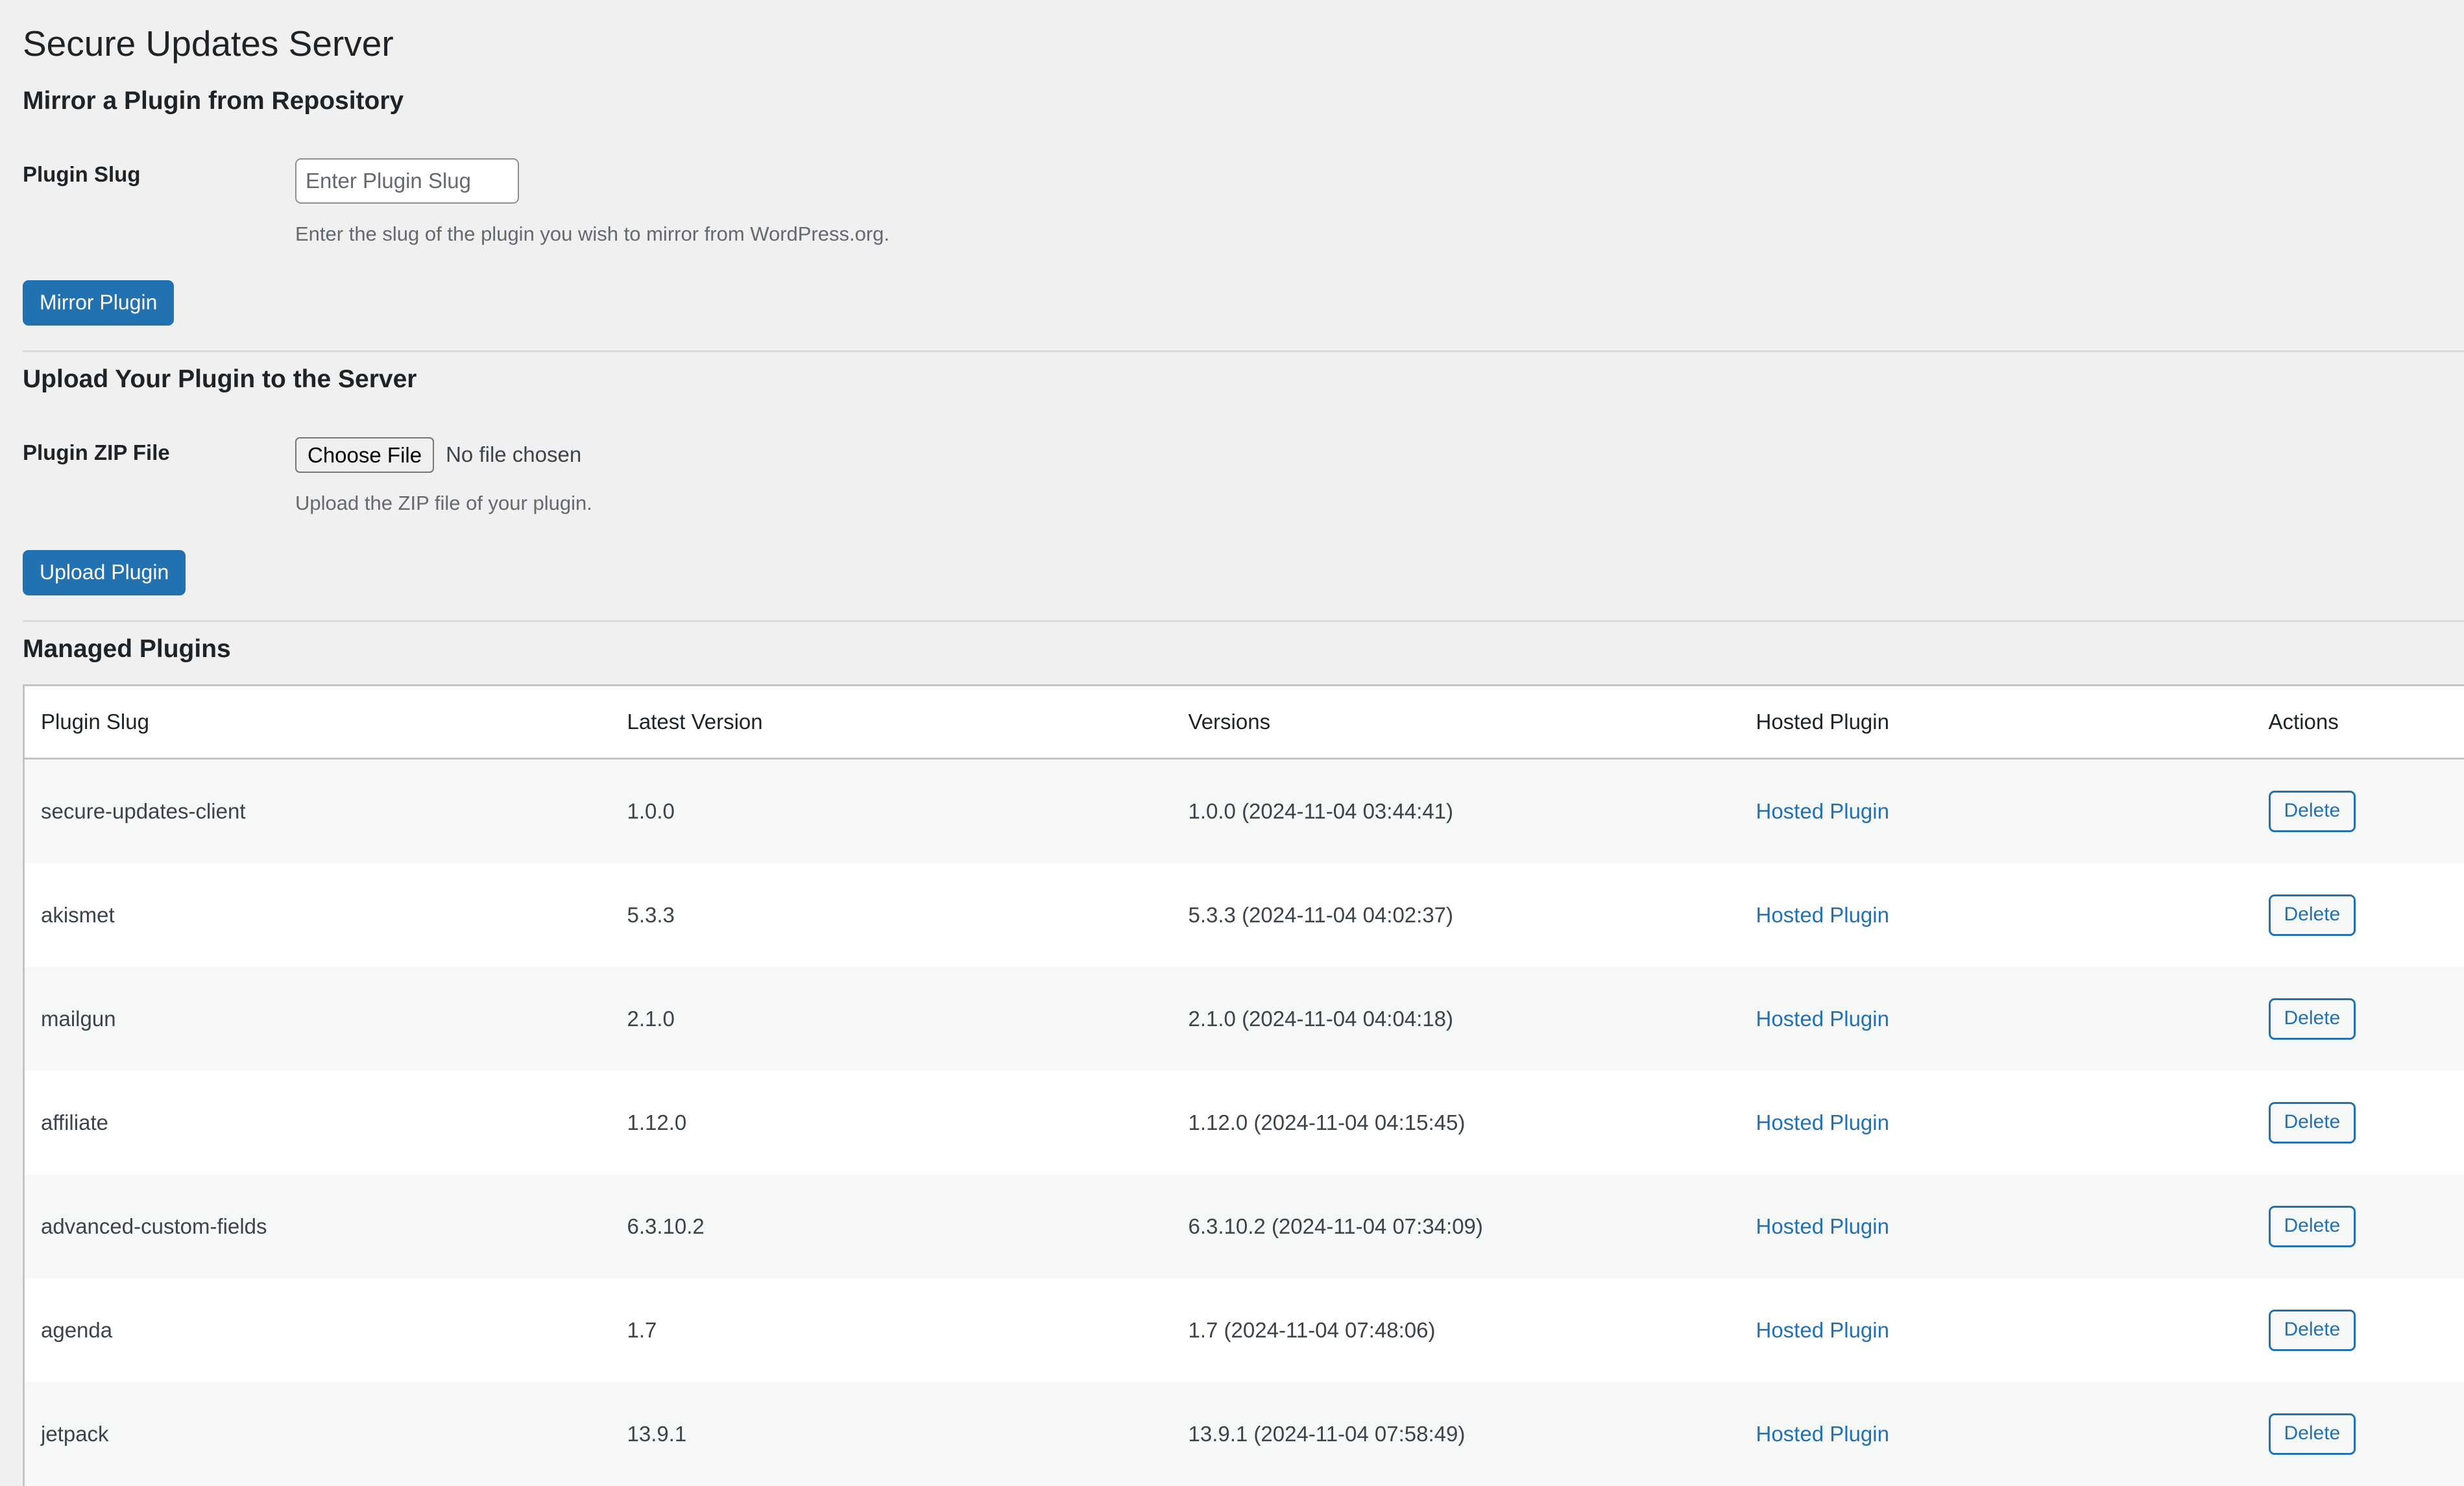 Image resolution: width=2464 pixels, height=1486 pixels. What do you see at coordinates (1376, 455) in the screenshot?
I see `file-input-control: Choose File No file chosen` at bounding box center [1376, 455].